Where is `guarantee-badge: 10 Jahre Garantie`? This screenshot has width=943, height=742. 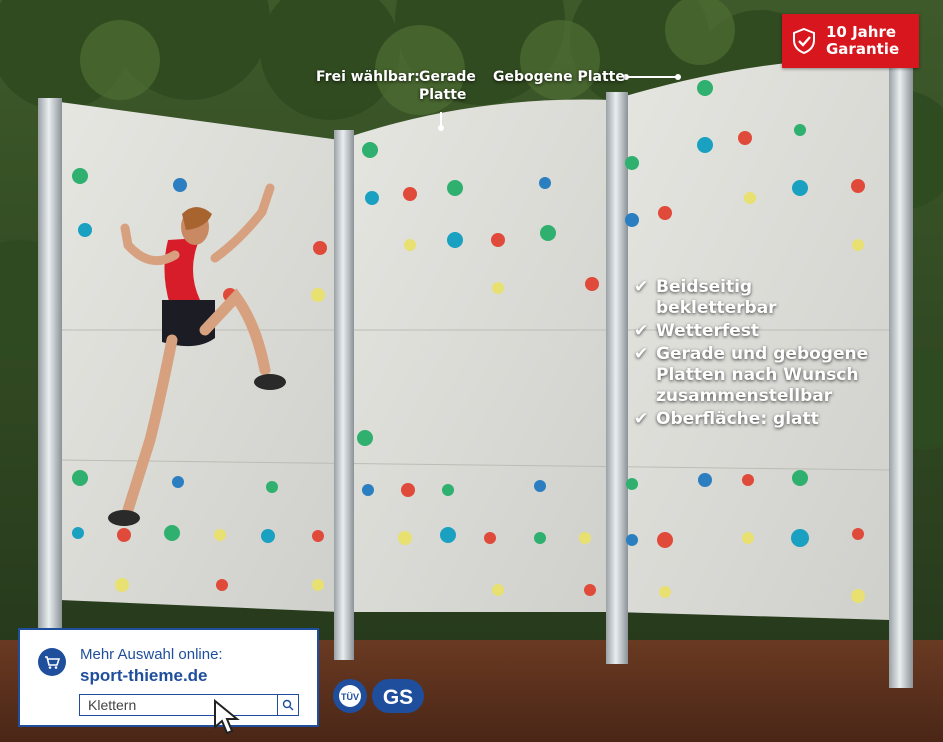
guarantee-badge: 10 Jahre Garantie is located at coordinates (850, 41).